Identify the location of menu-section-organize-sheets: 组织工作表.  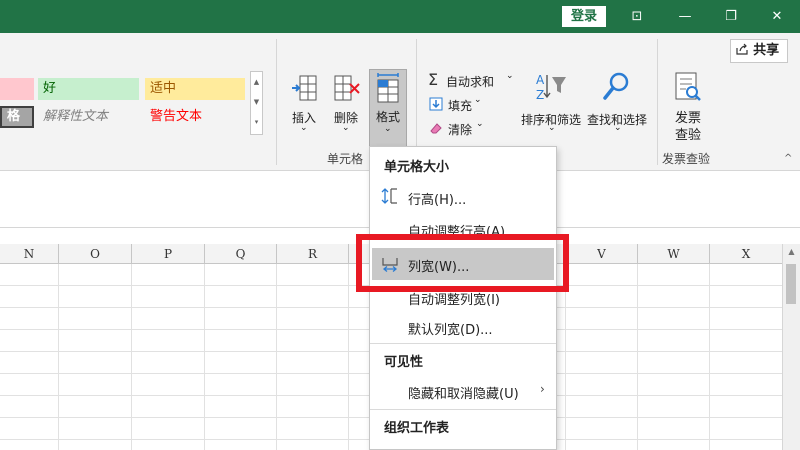
(417, 428).